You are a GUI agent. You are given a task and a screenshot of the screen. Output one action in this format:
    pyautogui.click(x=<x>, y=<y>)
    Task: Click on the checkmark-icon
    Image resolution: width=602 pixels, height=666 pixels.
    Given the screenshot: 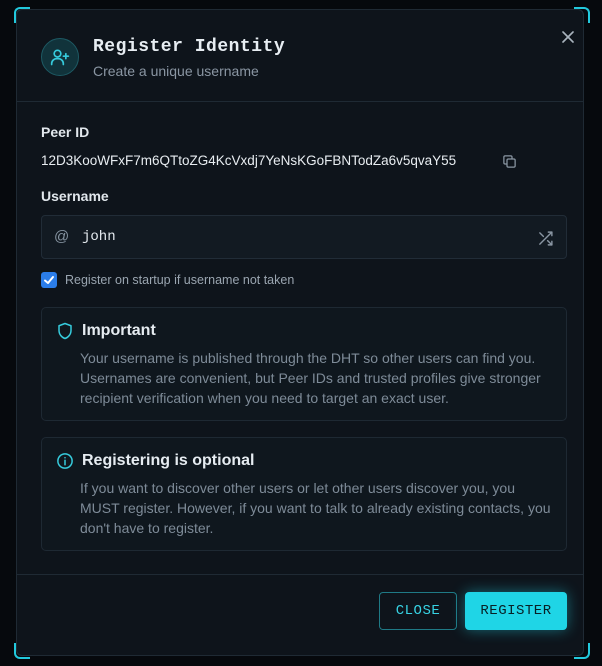 What is the action you would take?
    pyautogui.click(x=49, y=280)
    